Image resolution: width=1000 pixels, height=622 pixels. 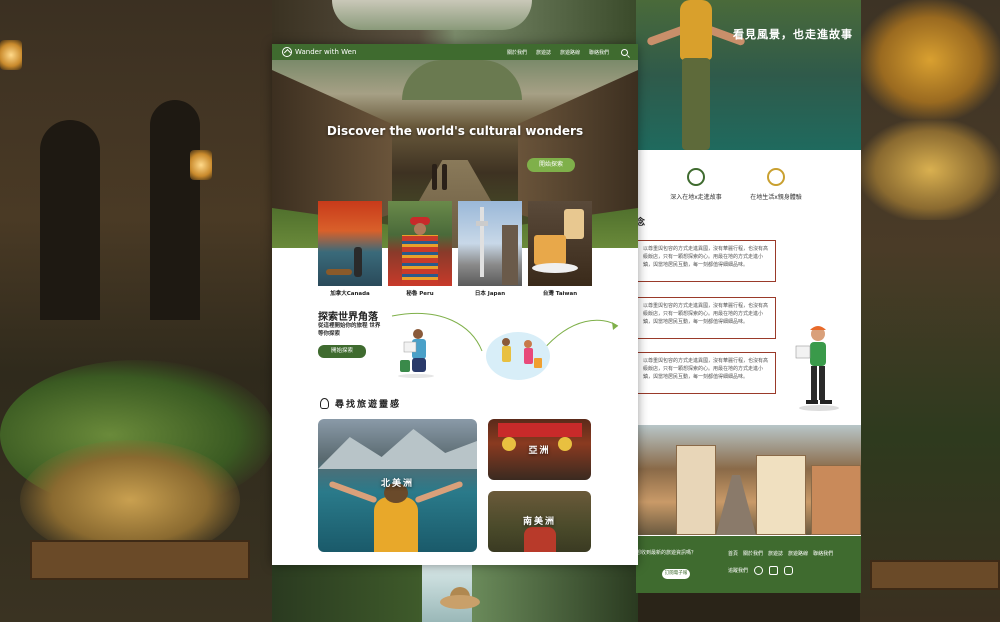 What do you see at coordinates (455, 22) in the screenshot?
I see `top-preview-strip` at bounding box center [455, 22].